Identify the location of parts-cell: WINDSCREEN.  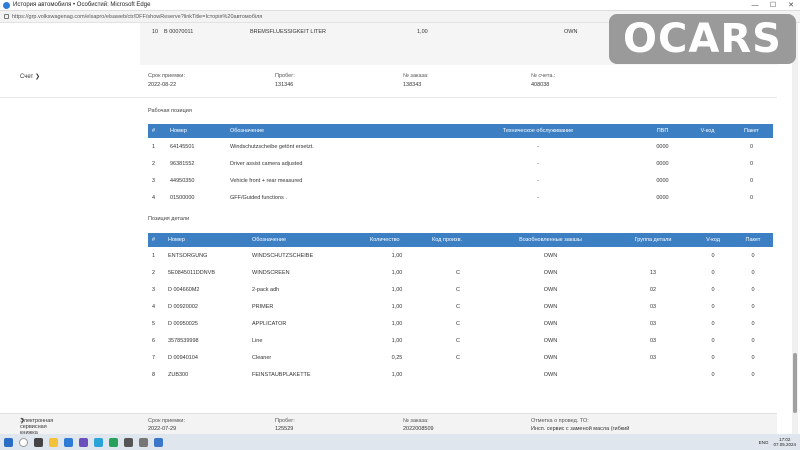
(271, 272).